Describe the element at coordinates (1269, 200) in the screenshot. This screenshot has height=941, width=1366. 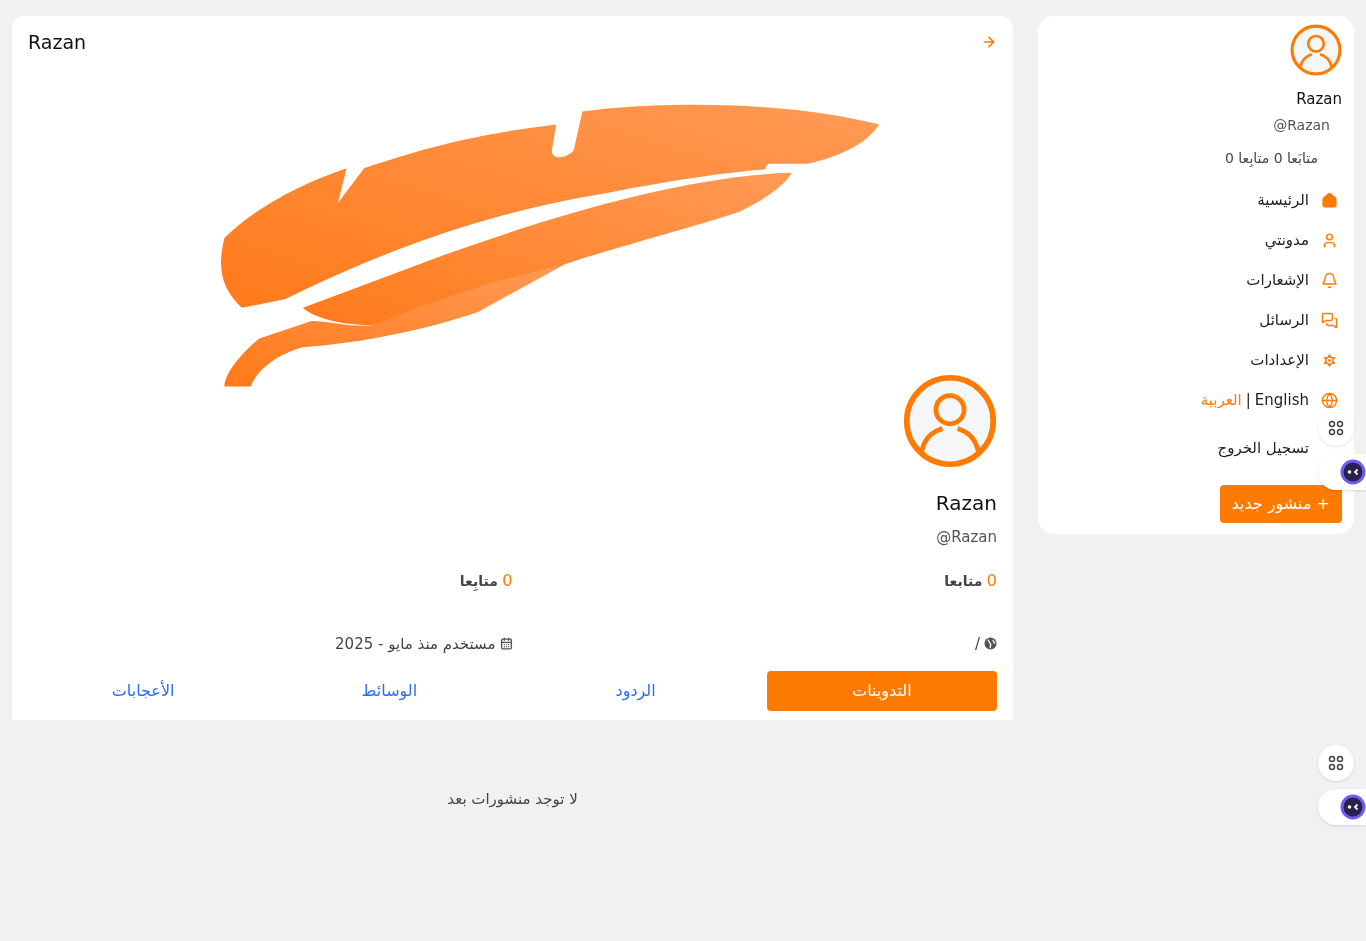
I see `nav-item: الرئيسية` at that location.